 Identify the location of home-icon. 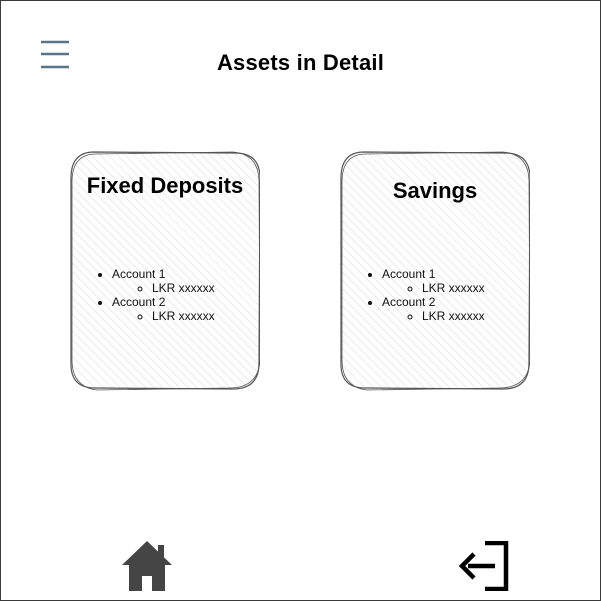
(147, 566).